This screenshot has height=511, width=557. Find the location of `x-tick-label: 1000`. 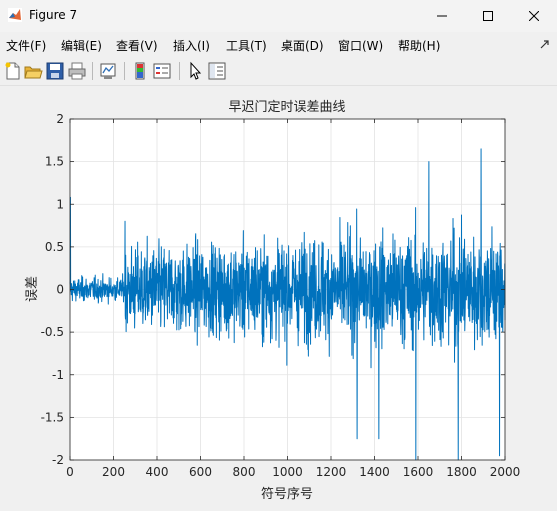

x-tick-label: 1000 is located at coordinates (287, 472).